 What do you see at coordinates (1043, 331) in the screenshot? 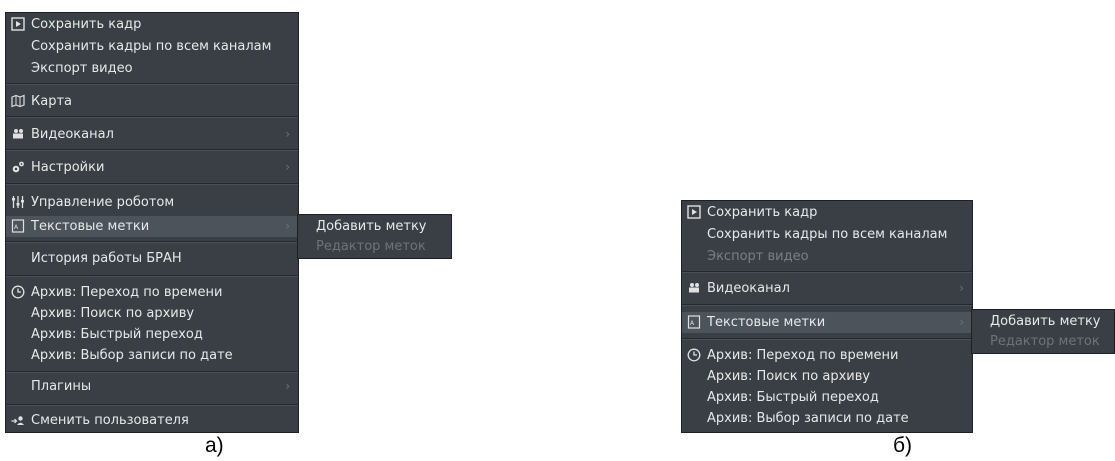
I see `submenu-text-marks-b: Добавить метку Редактор меток` at bounding box center [1043, 331].